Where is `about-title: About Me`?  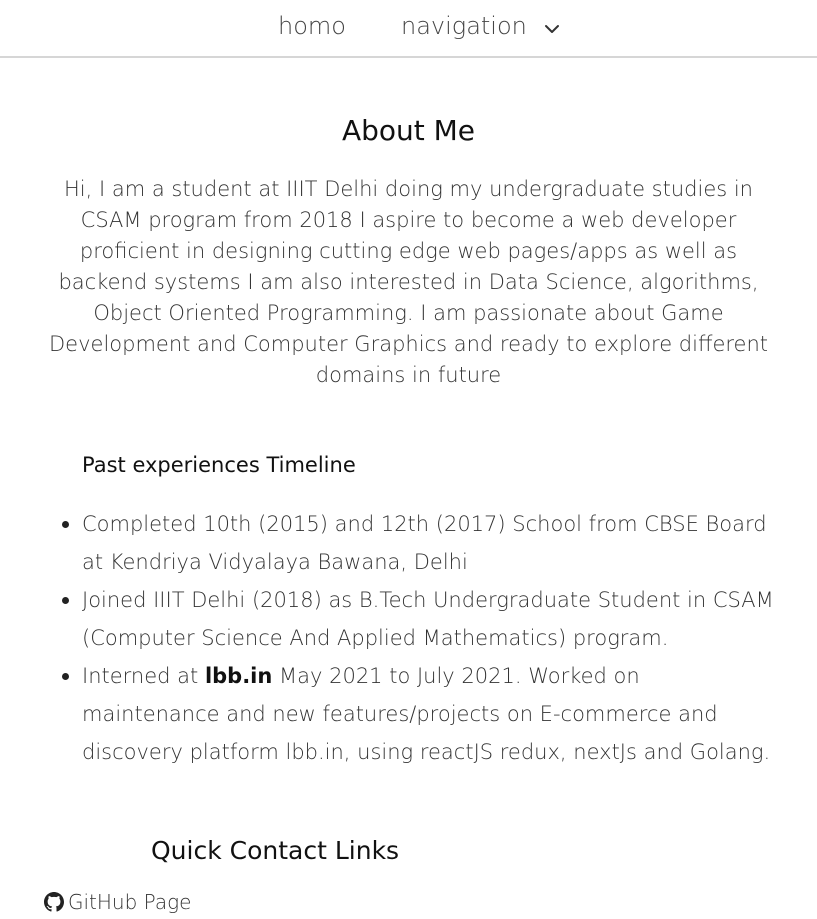
about-title: About Me is located at coordinates (408, 130).